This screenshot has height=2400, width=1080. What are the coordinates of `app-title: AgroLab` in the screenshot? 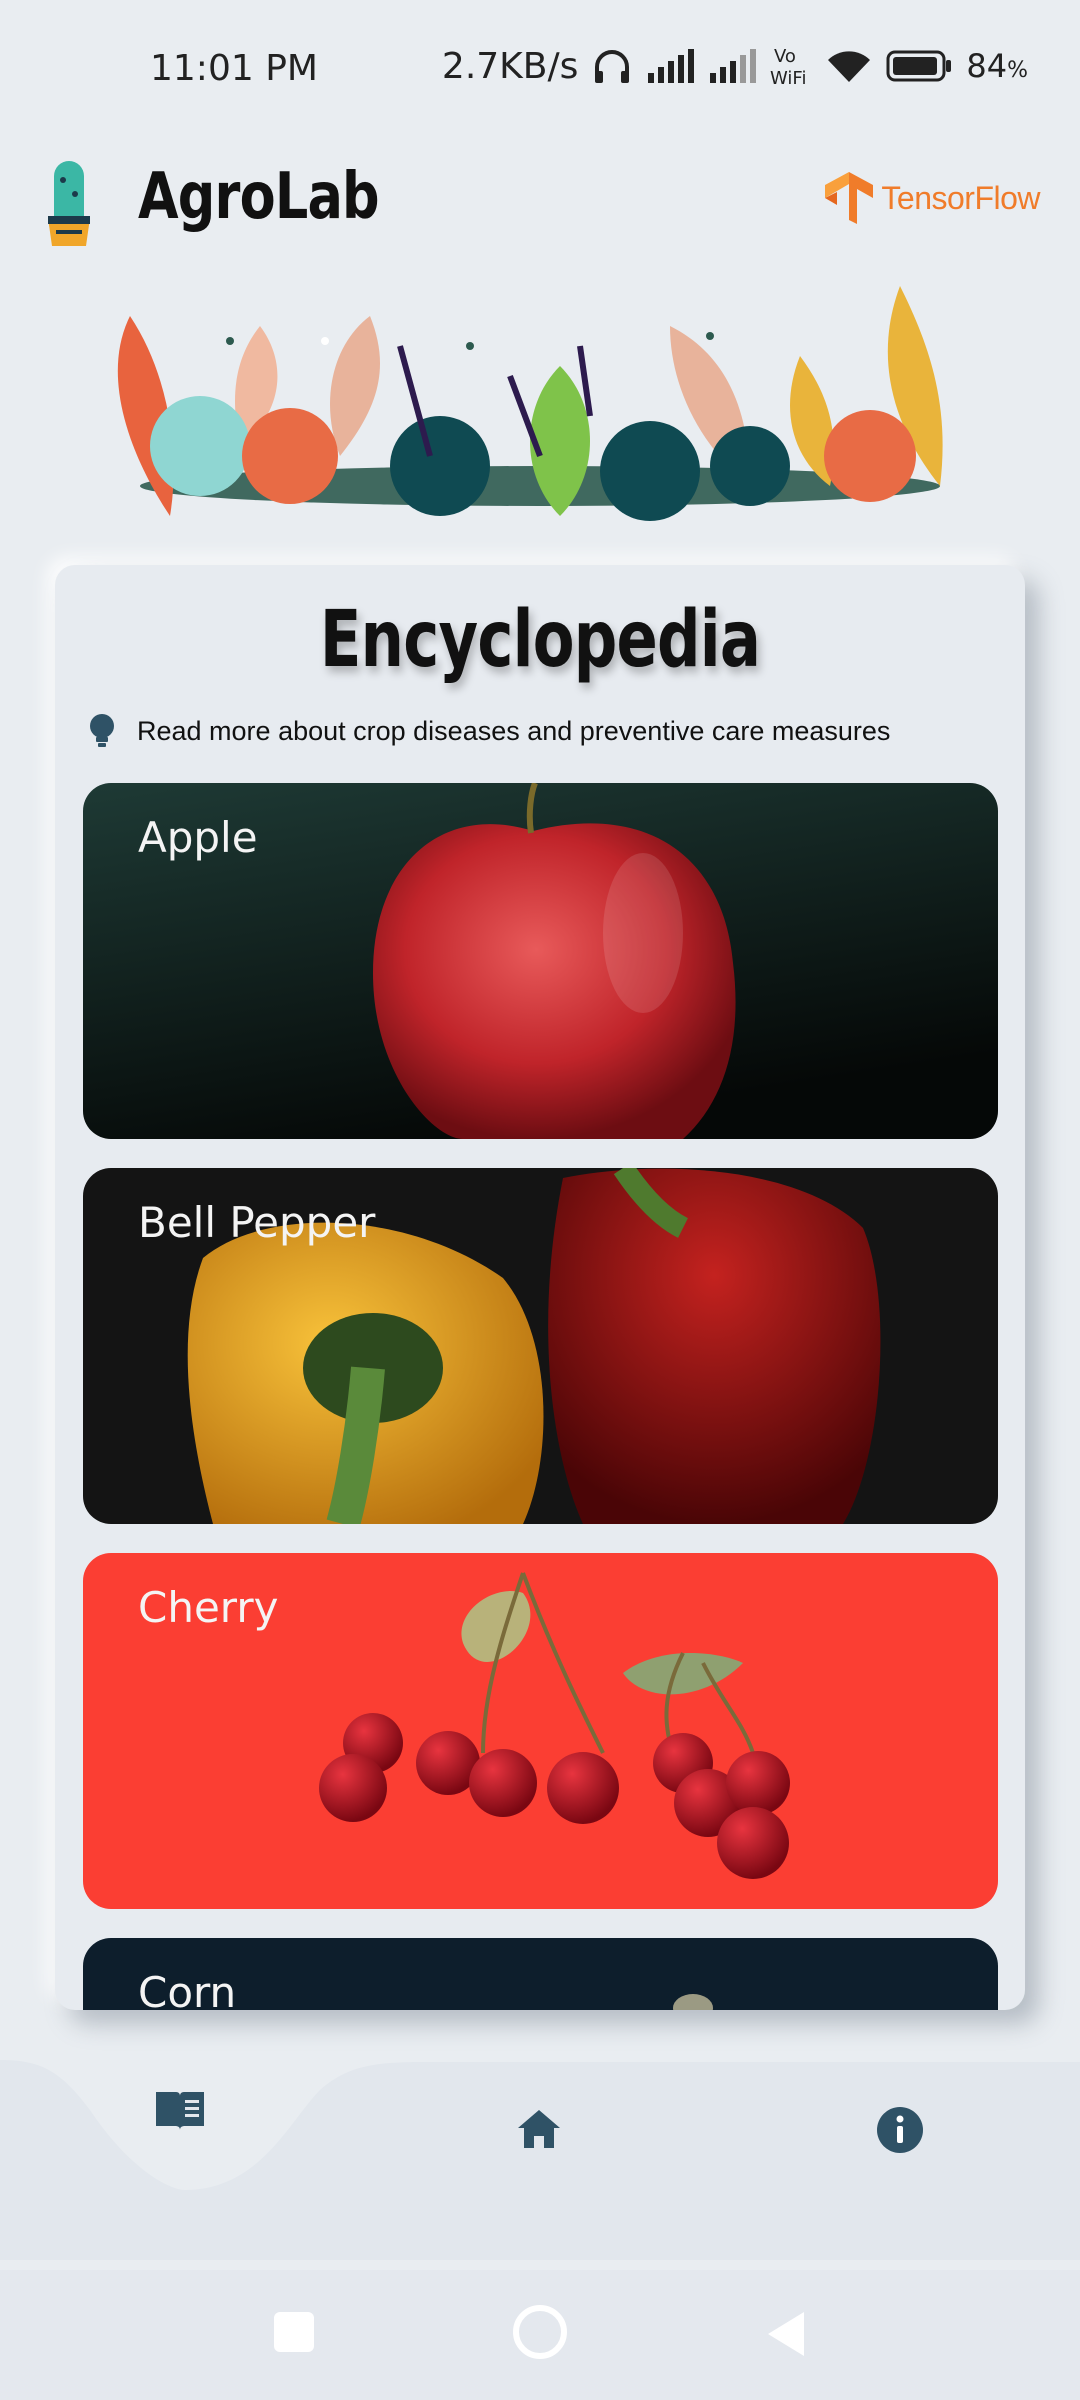 It's located at (259, 197).